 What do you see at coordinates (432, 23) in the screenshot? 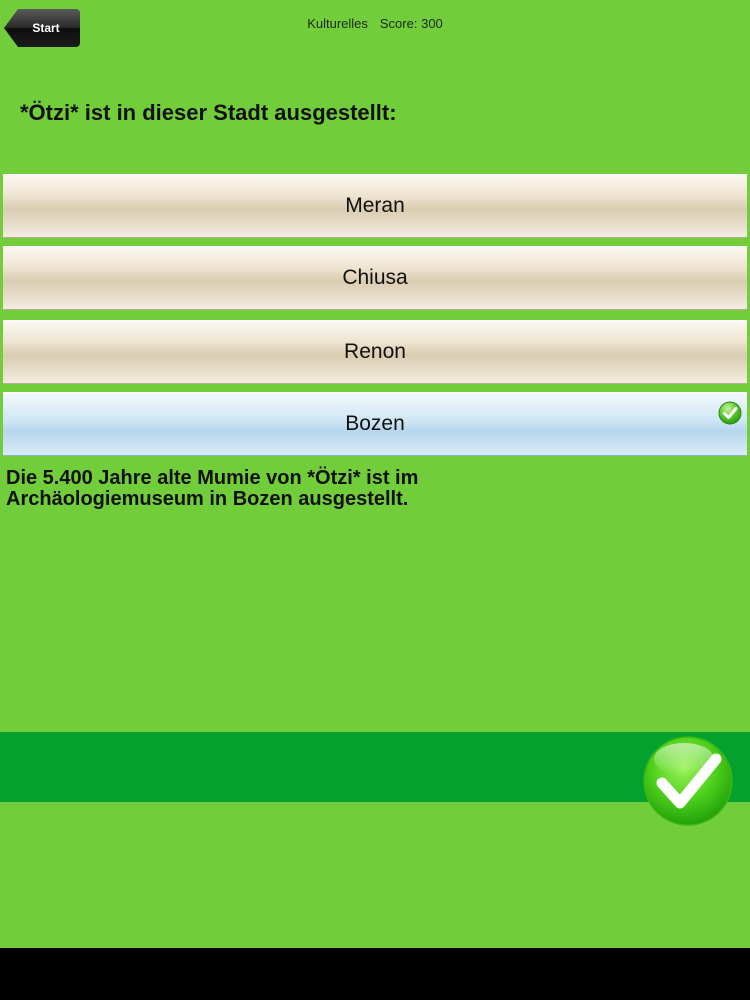
I see `score-value: 300` at bounding box center [432, 23].